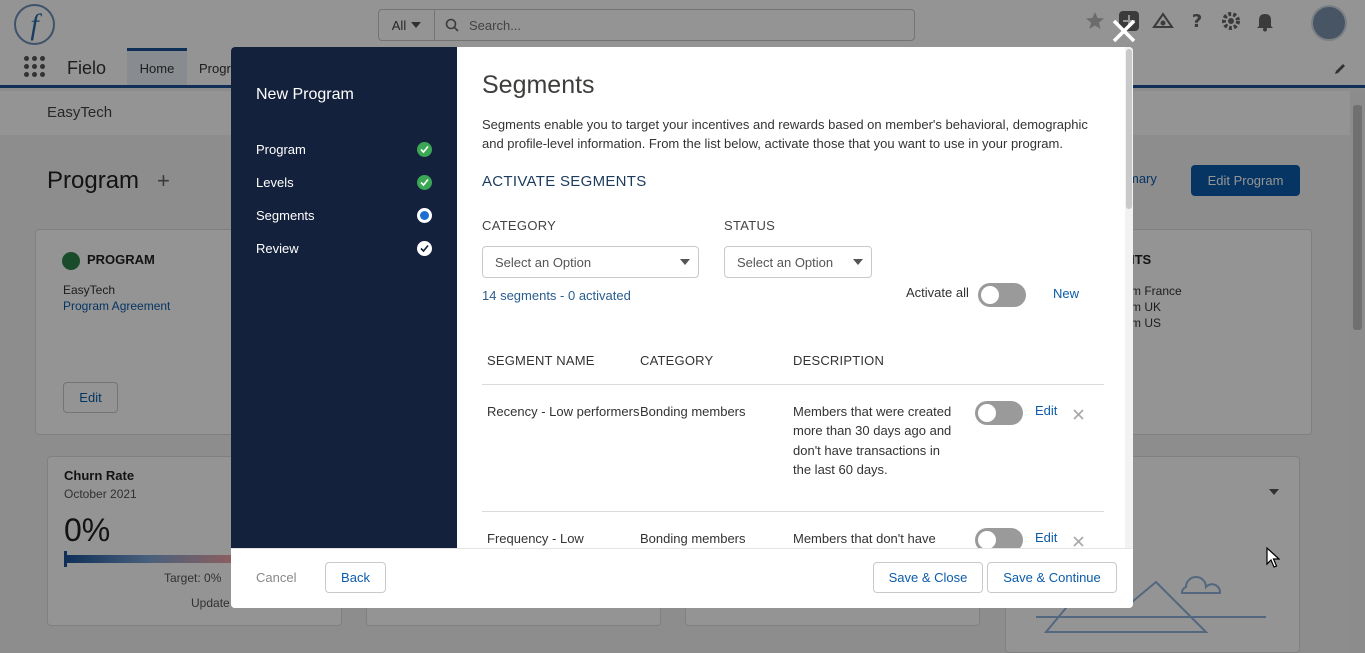  What do you see at coordinates (276, 577) in the screenshot?
I see `cancel-button: Cancel` at bounding box center [276, 577].